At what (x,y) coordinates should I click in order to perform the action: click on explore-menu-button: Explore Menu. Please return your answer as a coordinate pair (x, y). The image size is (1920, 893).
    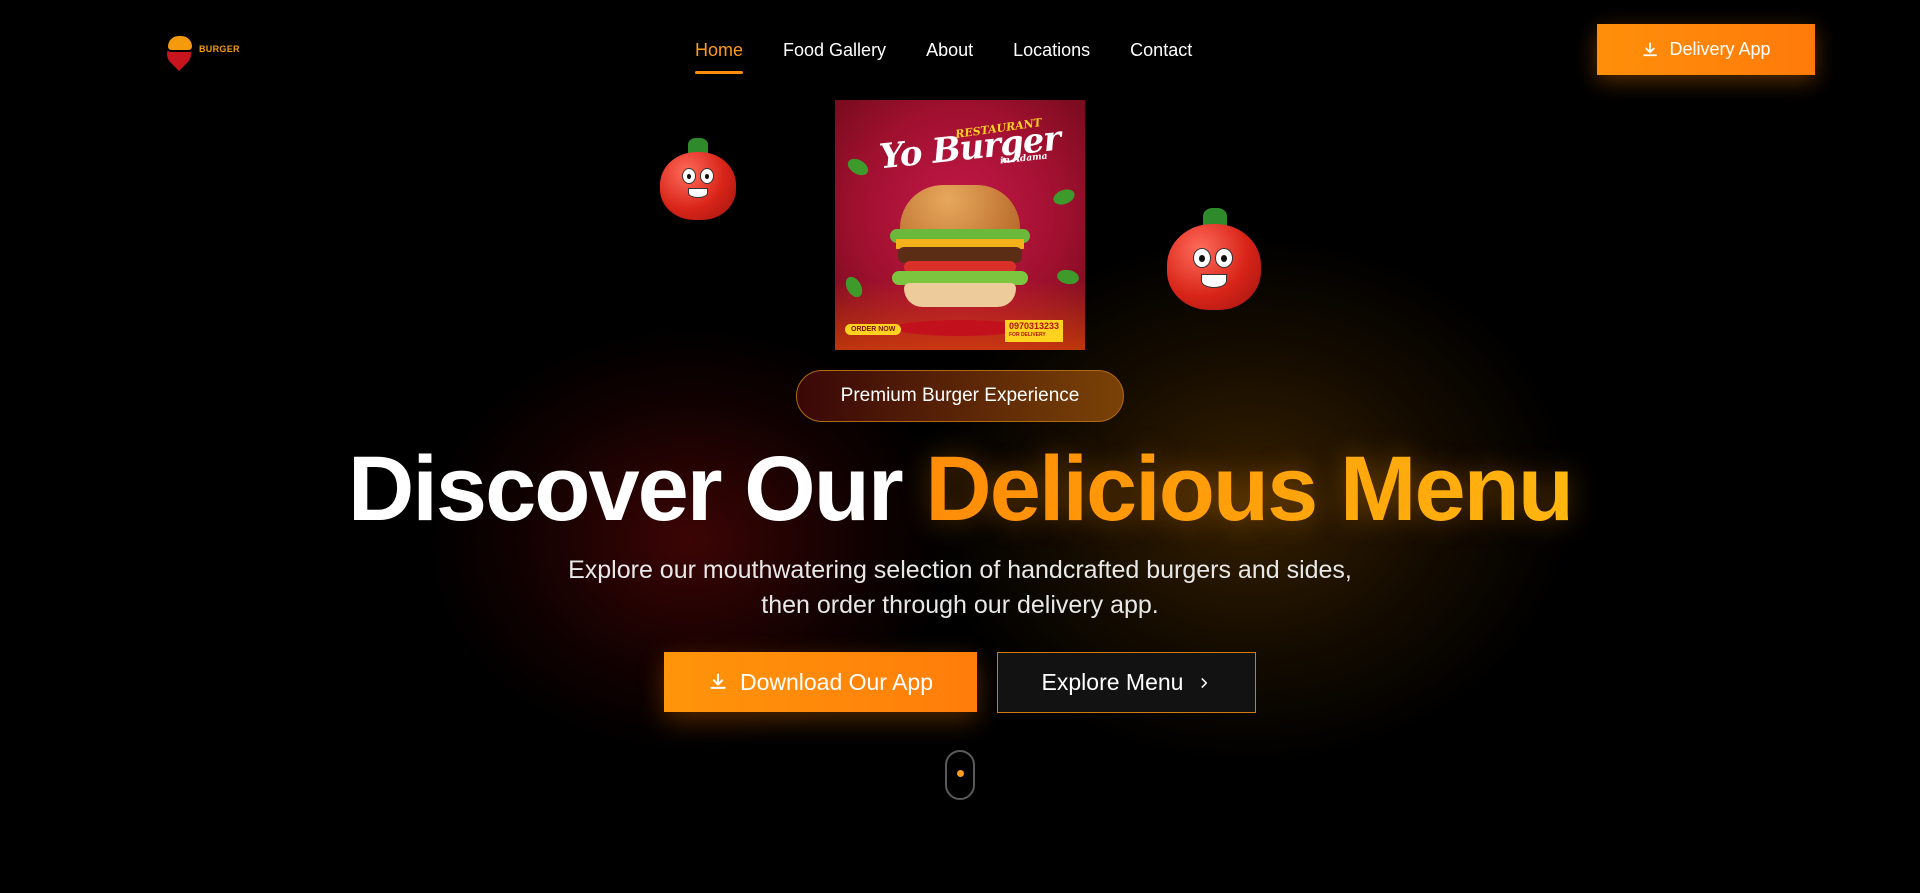
    Looking at the image, I should click on (1126, 682).